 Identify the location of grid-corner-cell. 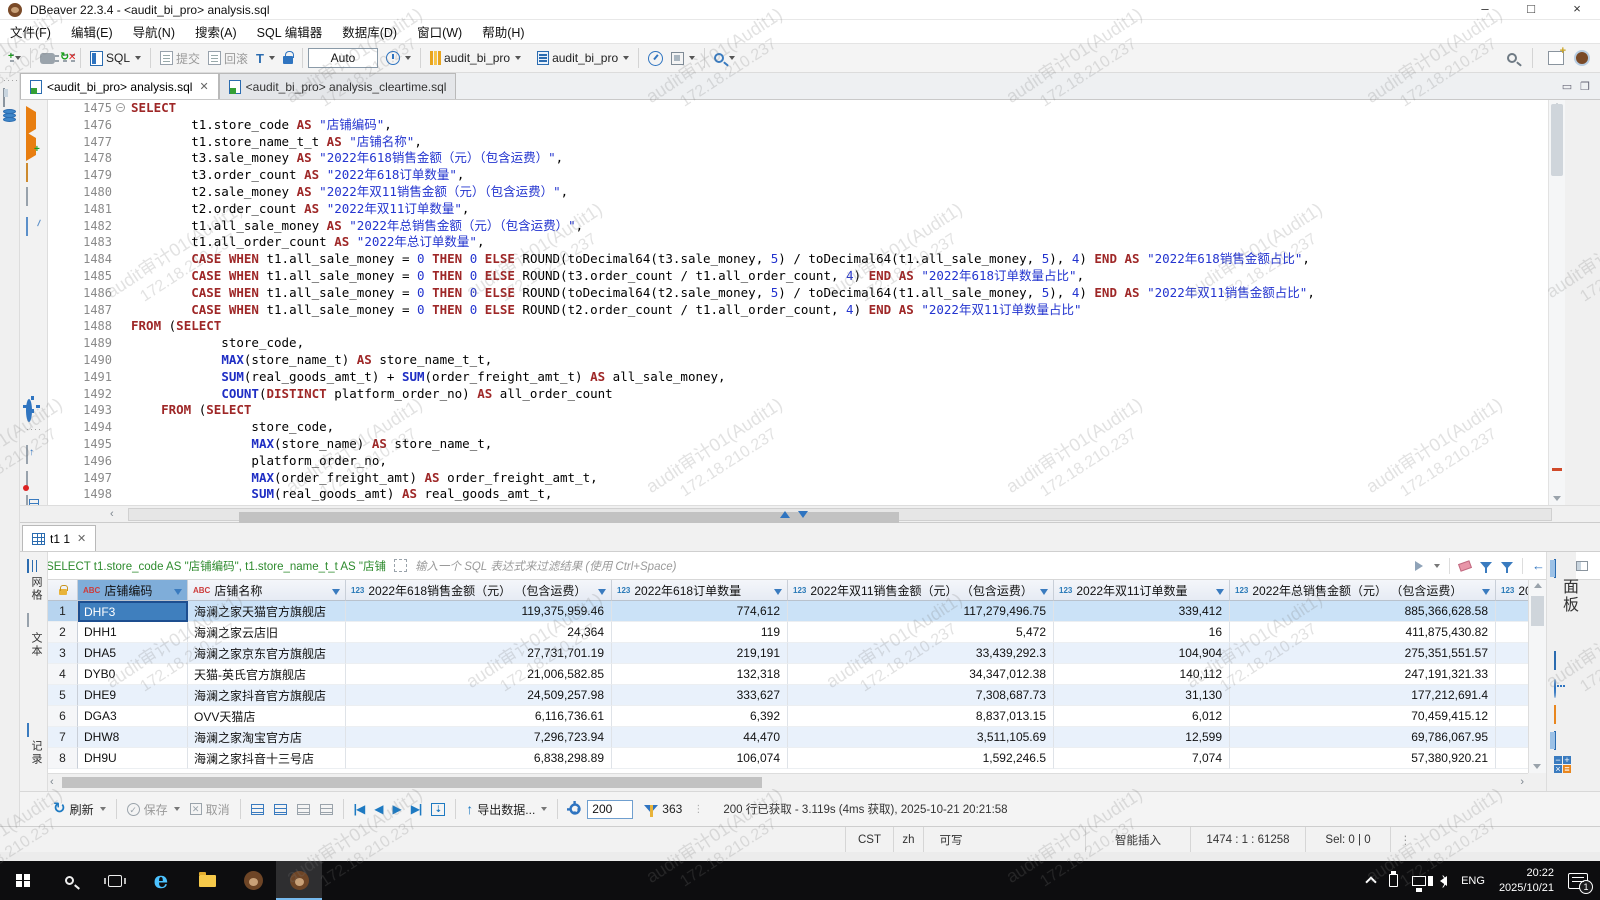
(63, 590).